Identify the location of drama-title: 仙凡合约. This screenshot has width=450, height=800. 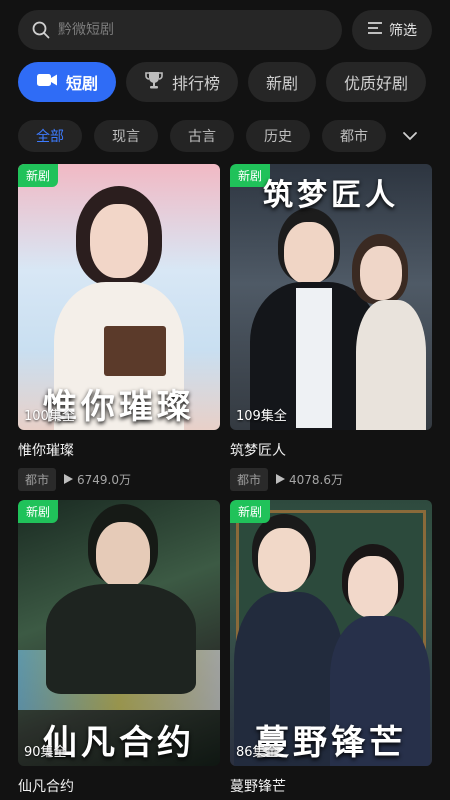
(119, 786).